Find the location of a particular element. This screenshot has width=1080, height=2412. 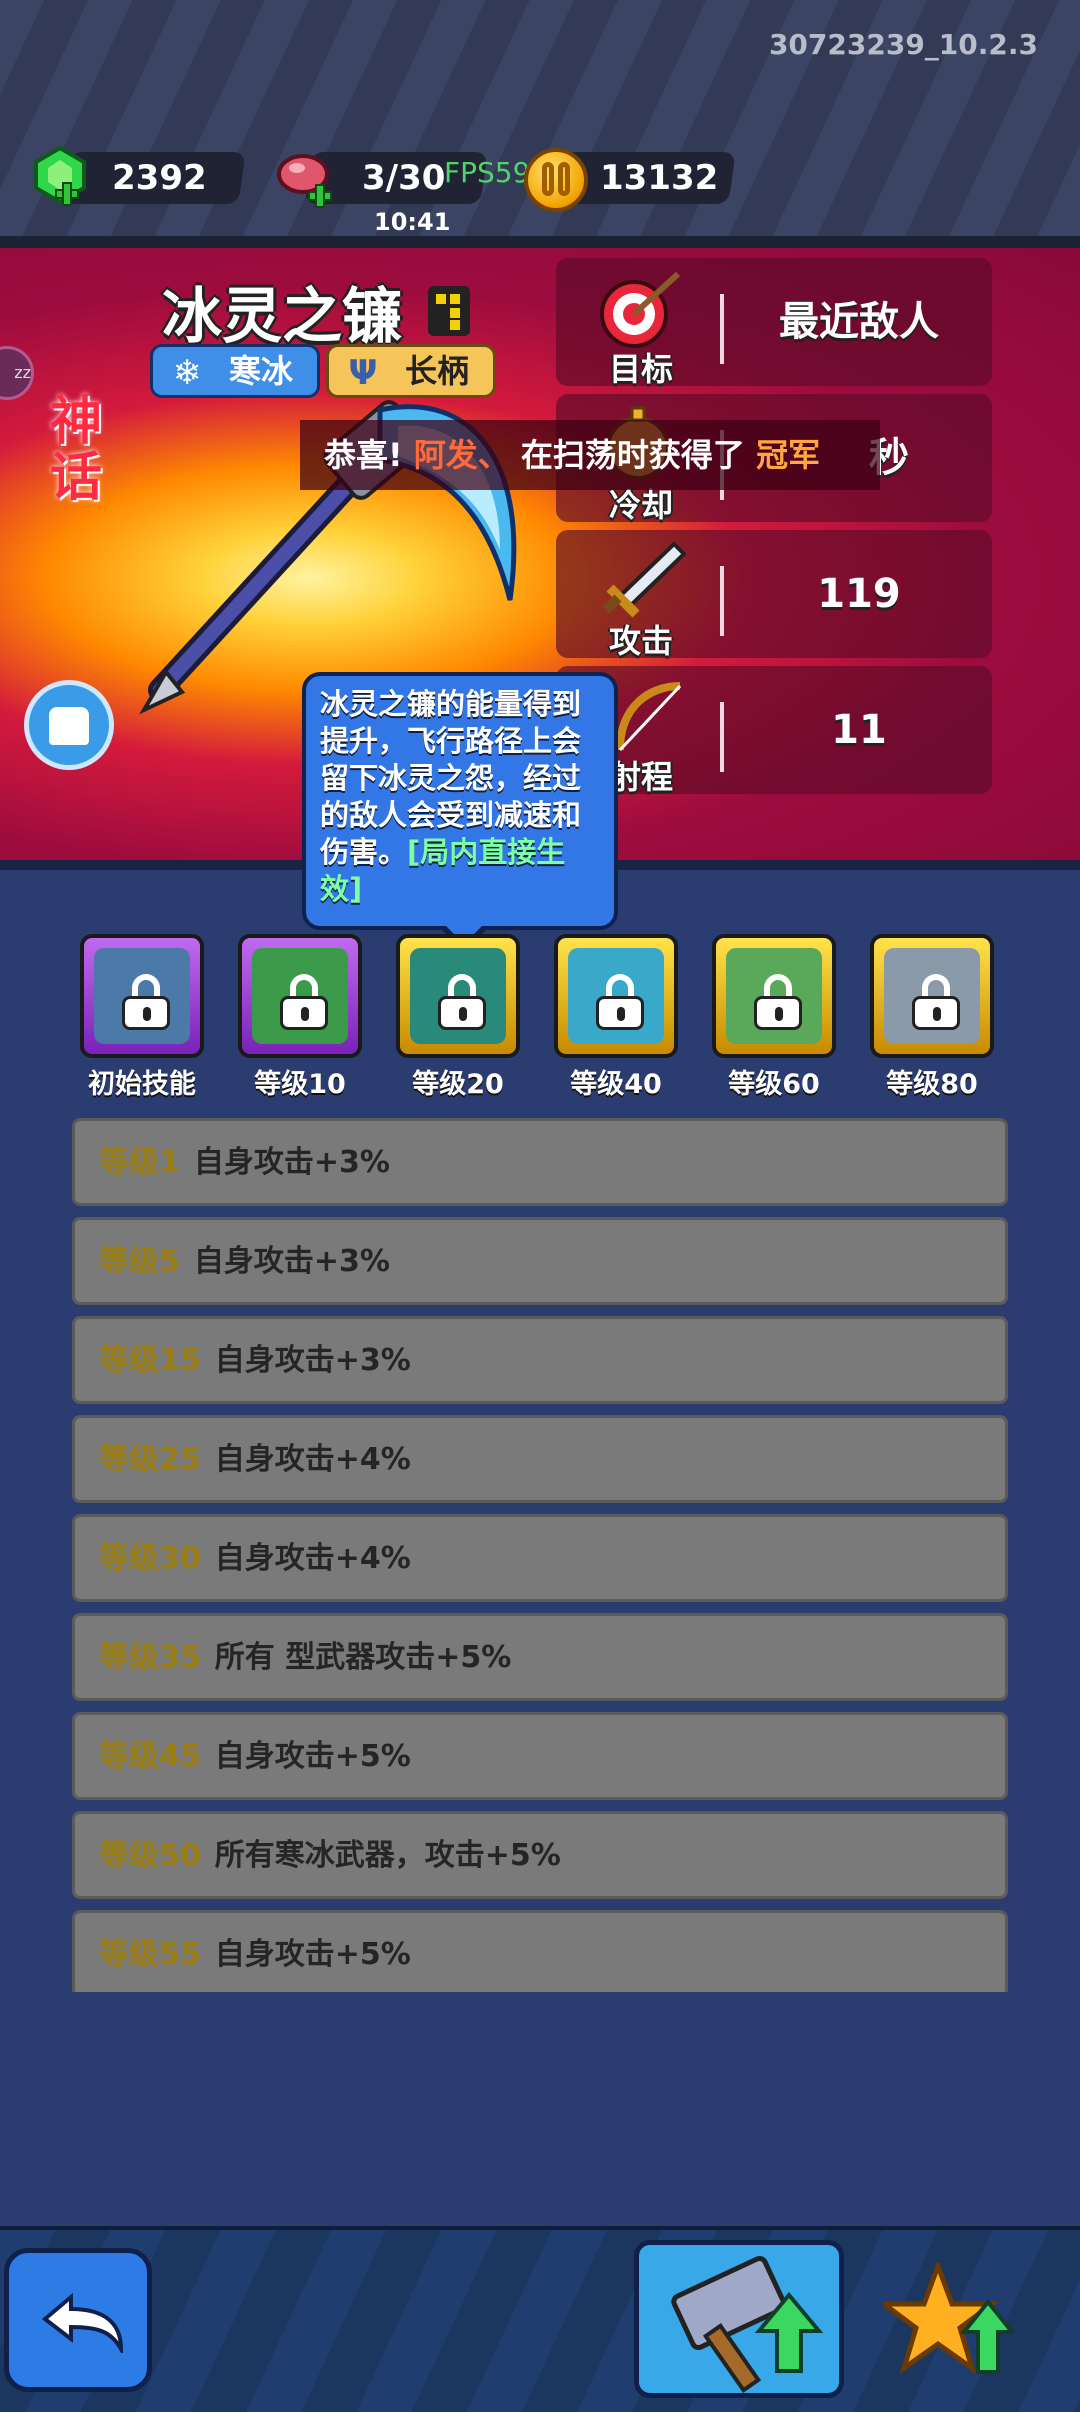

bonus-text: 所有 型武器攻击+5% is located at coordinates (363, 1657).